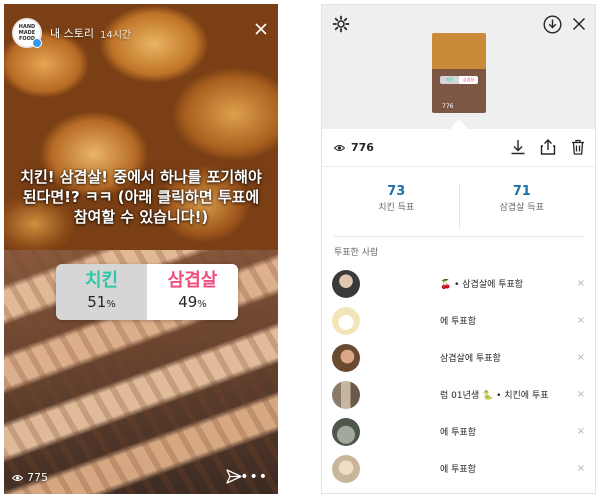 Image resolution: width=600 pixels, height=499 pixels. What do you see at coordinates (518, 147) in the screenshot?
I see `download-icon` at bounding box center [518, 147].